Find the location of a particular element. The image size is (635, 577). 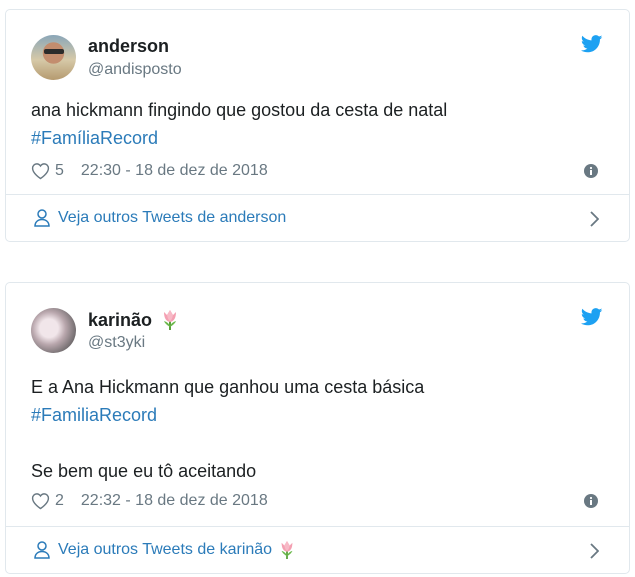

tweet-meta: 2 22:32 - 18 de dez de 2018 is located at coordinates (317, 501).